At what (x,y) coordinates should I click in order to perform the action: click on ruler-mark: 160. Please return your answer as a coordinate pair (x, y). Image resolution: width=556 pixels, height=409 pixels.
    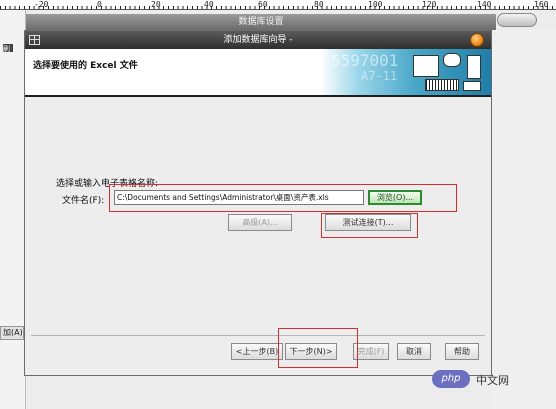
    Looking at the image, I should click on (541, 4).